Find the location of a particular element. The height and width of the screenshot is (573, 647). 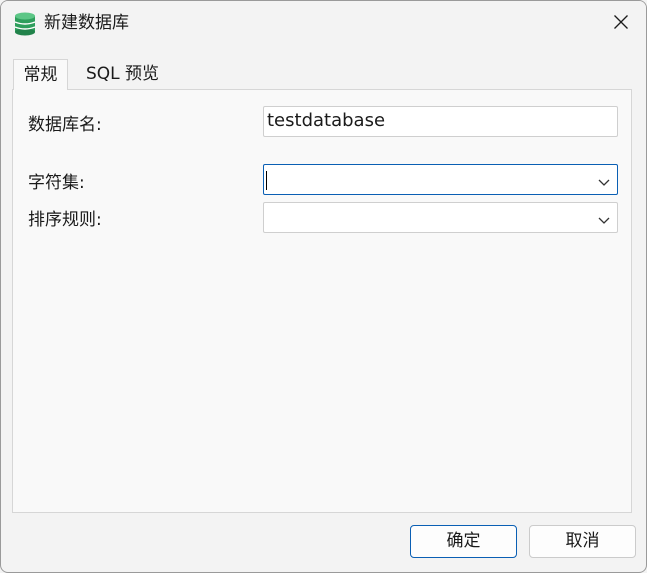

charset-select is located at coordinates (440, 179).